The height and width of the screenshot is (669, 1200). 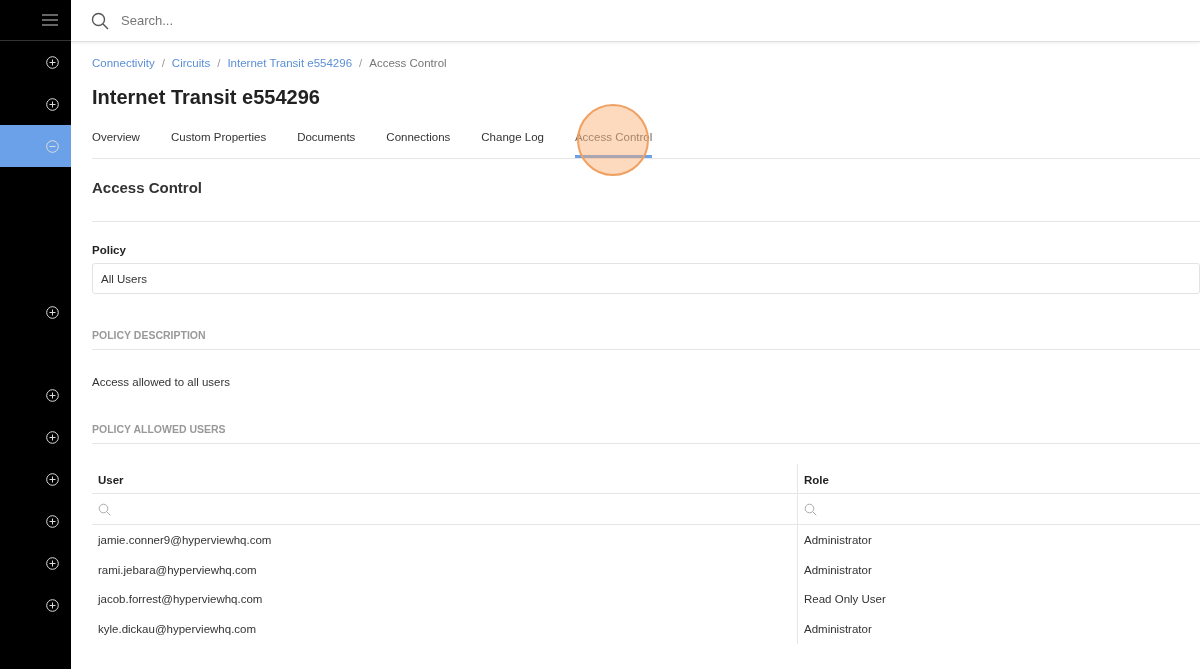 I want to click on tab: Custom Properties, so click(x=218, y=141).